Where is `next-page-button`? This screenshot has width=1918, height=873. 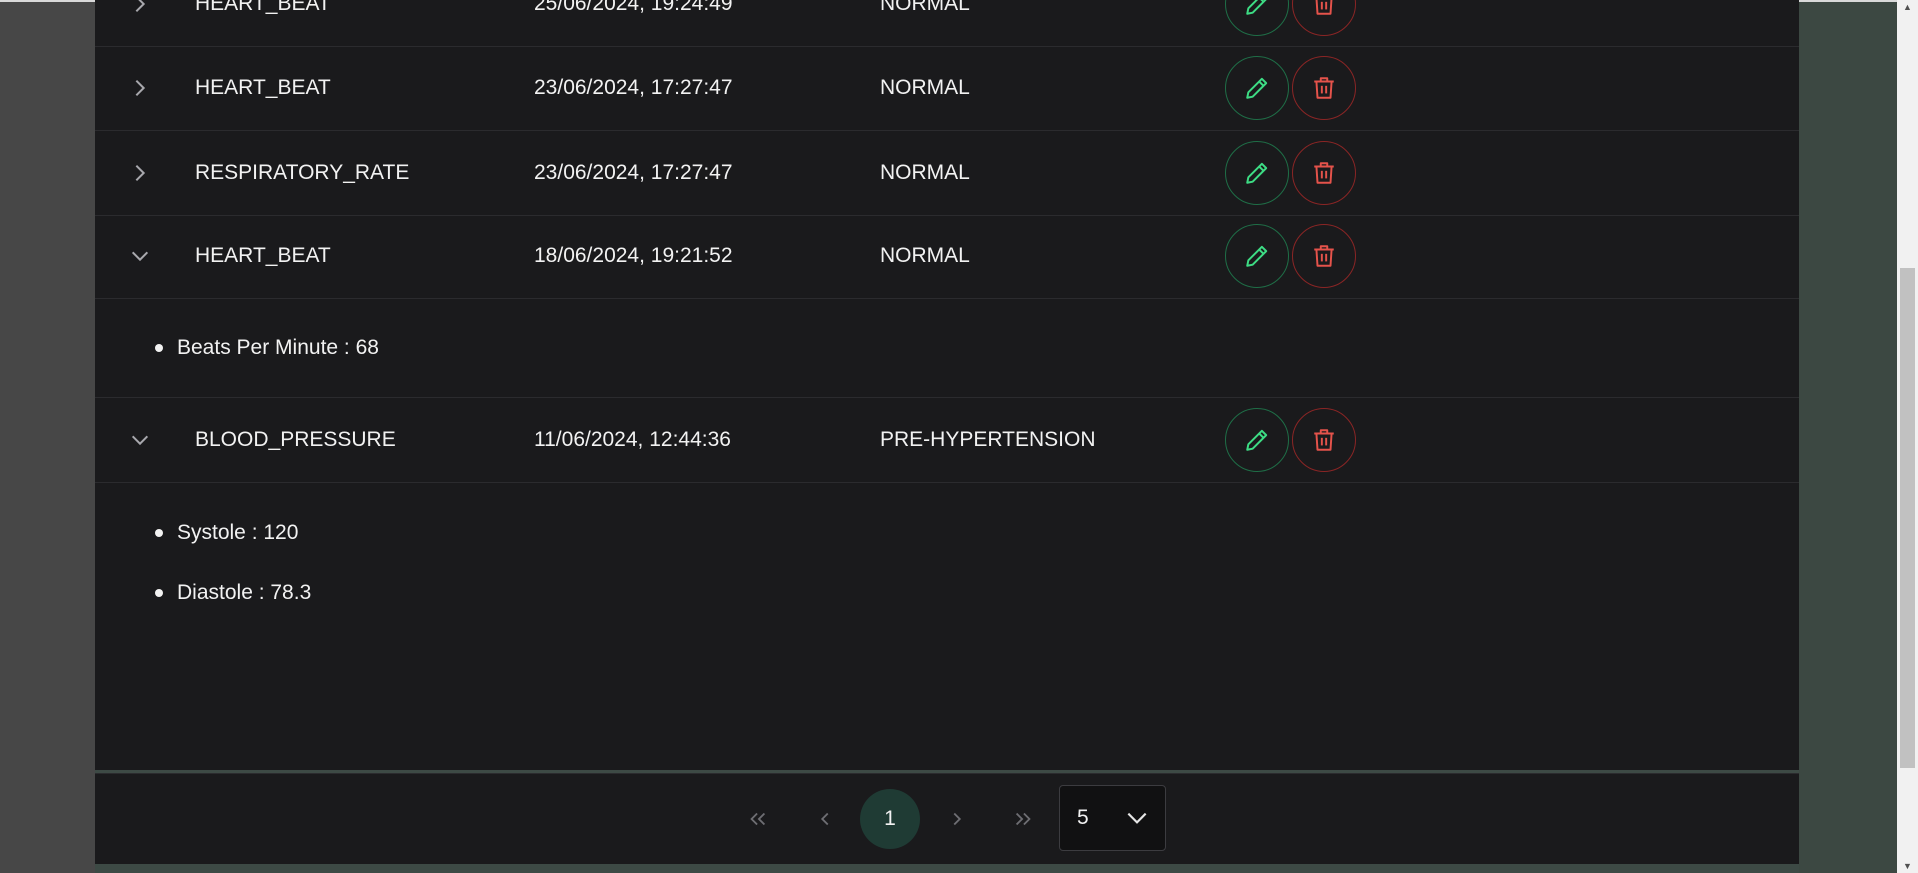
next-page-button is located at coordinates (957, 819).